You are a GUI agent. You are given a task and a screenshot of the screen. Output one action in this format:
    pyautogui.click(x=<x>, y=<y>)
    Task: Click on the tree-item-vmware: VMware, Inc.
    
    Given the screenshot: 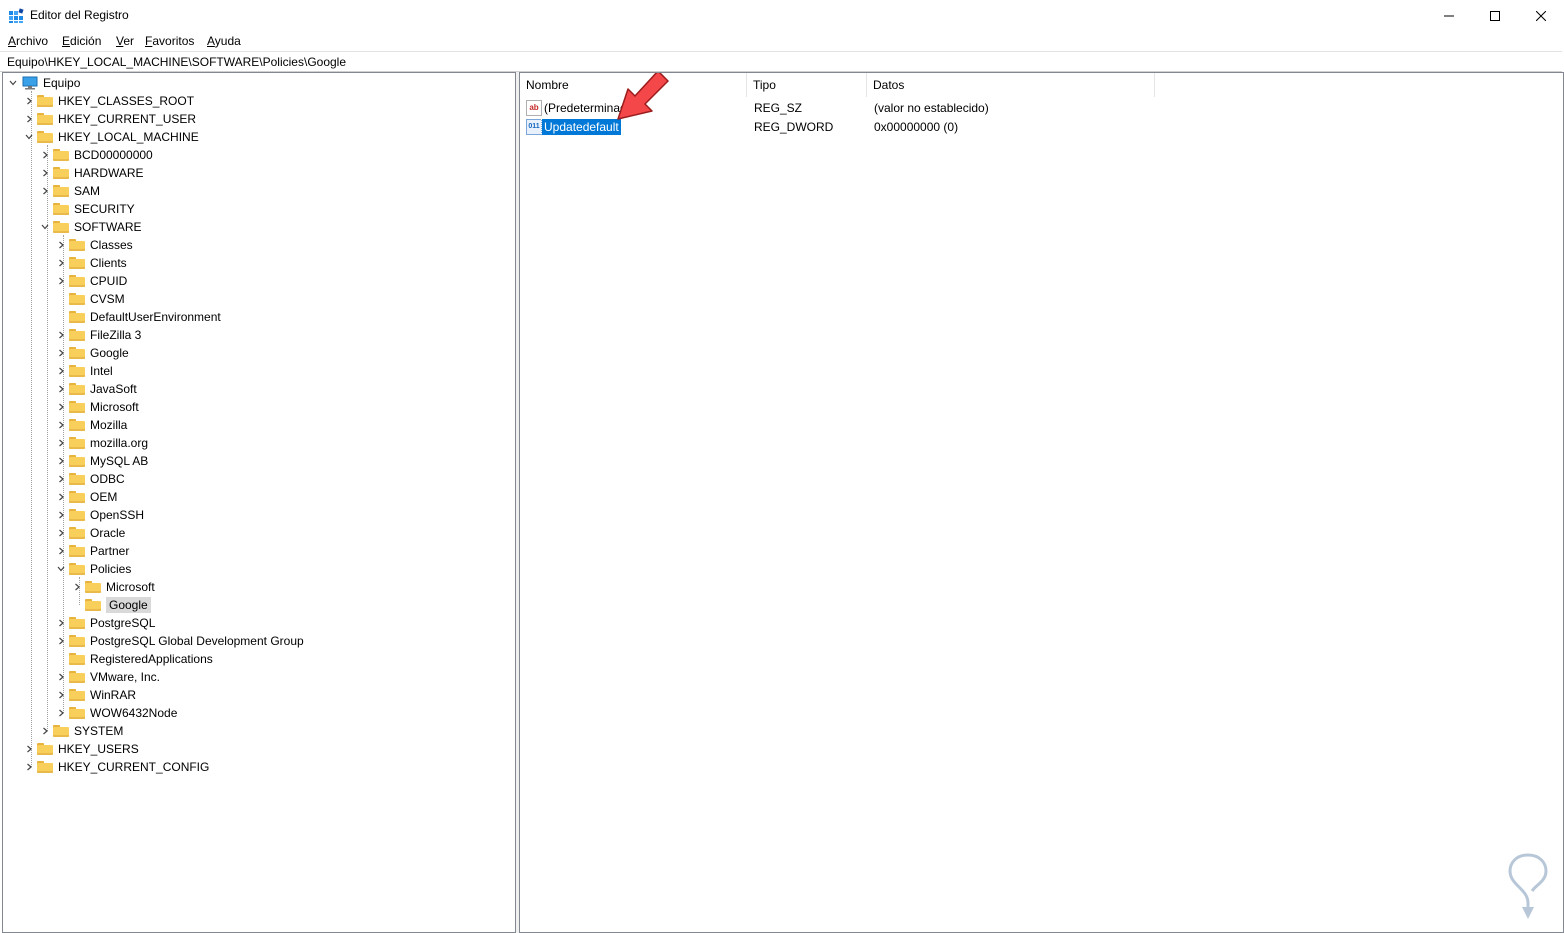 What is the action you would take?
    pyautogui.click(x=109, y=677)
    